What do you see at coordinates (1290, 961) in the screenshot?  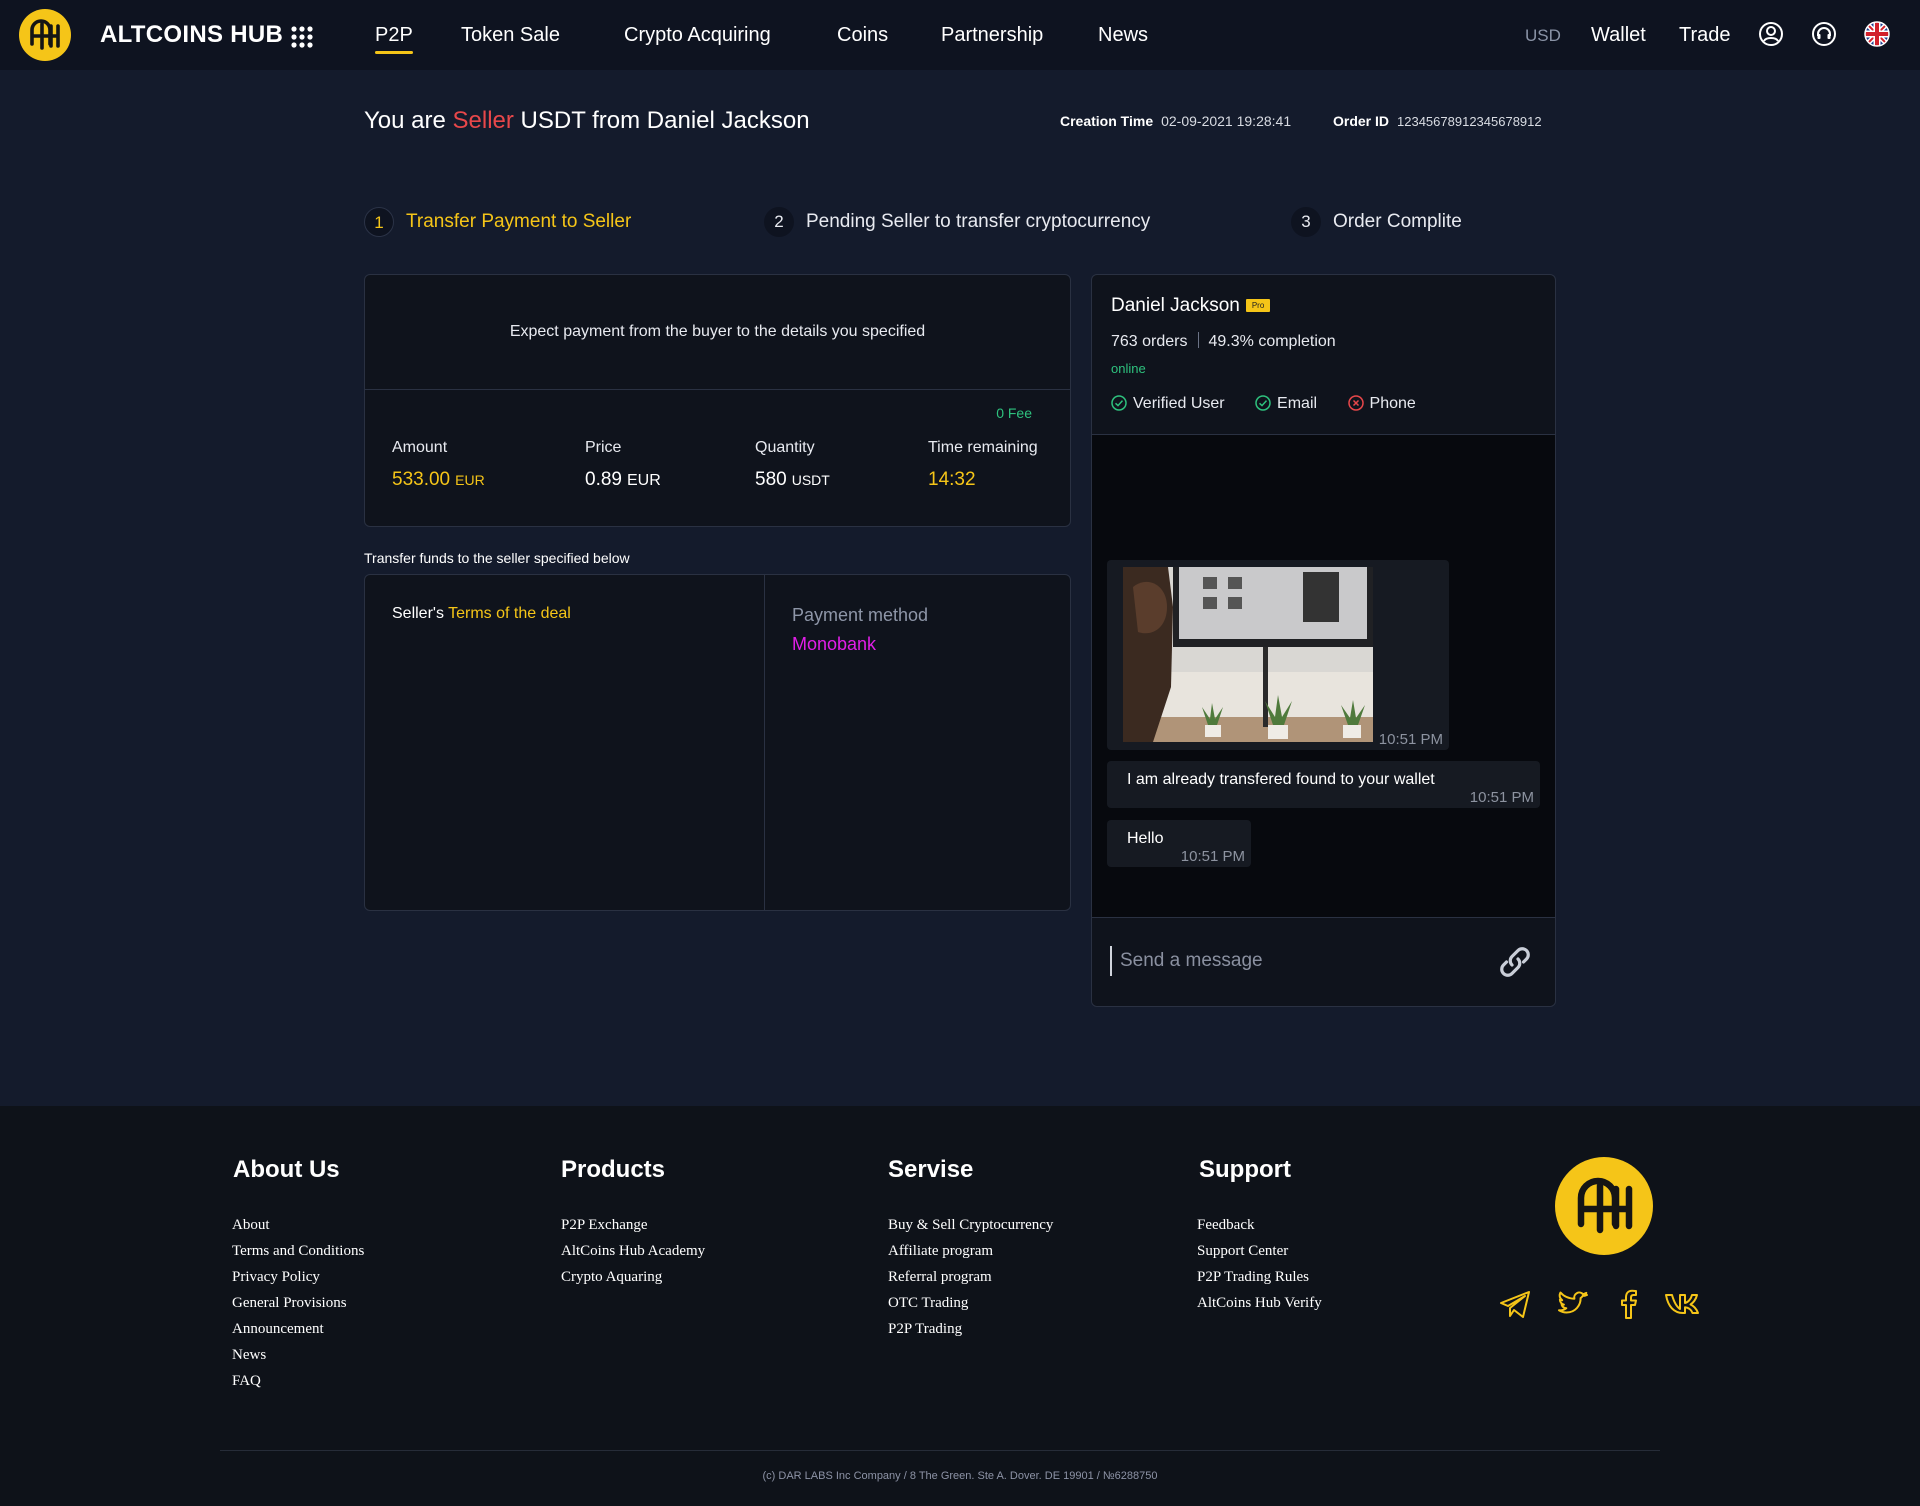 I see `message-input` at bounding box center [1290, 961].